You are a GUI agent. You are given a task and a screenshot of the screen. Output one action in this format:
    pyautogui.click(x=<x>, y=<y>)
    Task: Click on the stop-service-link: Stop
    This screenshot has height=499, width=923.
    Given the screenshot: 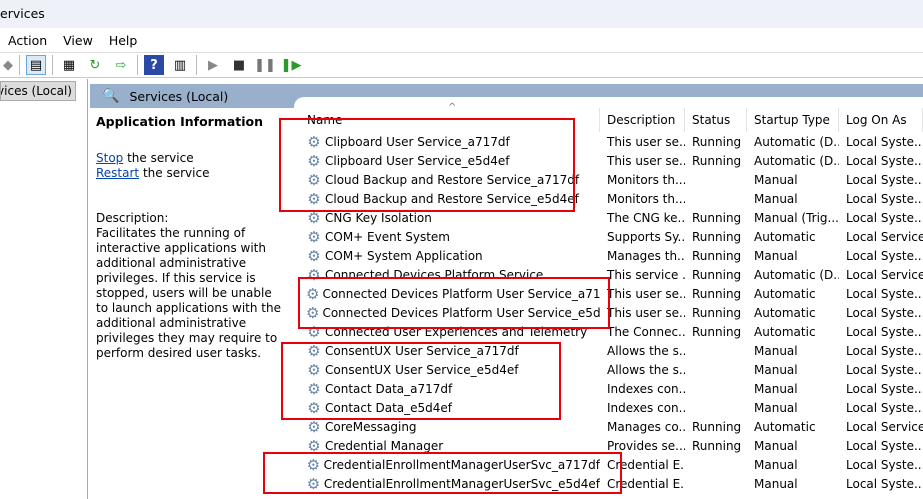 What is the action you would take?
    pyautogui.click(x=109, y=158)
    